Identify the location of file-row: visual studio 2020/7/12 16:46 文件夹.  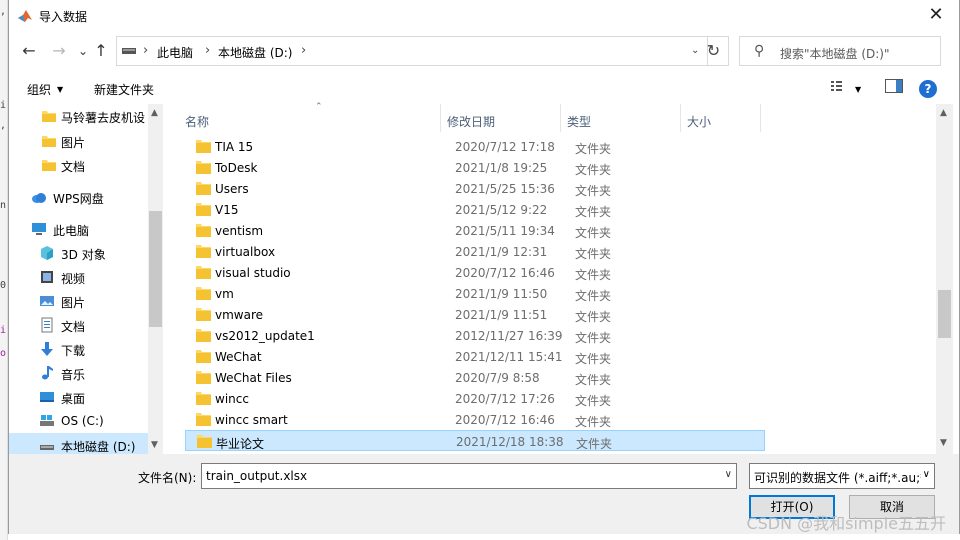
(475, 272).